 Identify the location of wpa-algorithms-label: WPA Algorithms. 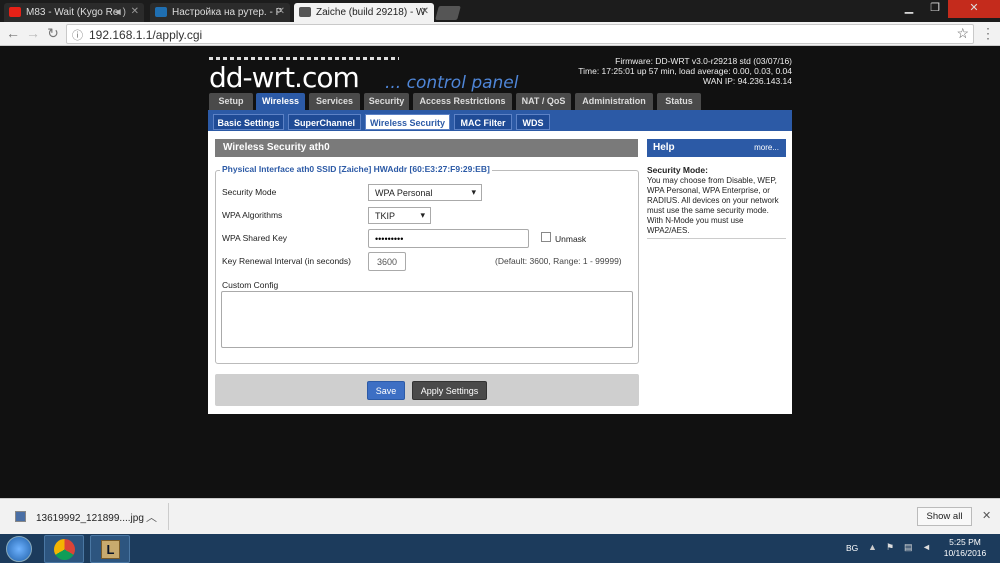
(252, 215).